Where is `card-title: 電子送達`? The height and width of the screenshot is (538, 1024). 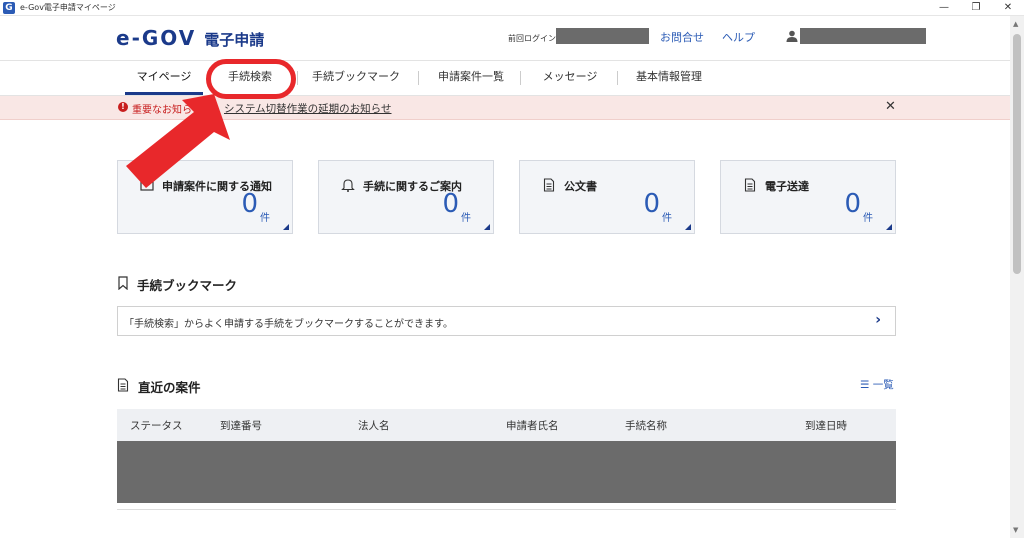 card-title: 電子送達 is located at coordinates (787, 186).